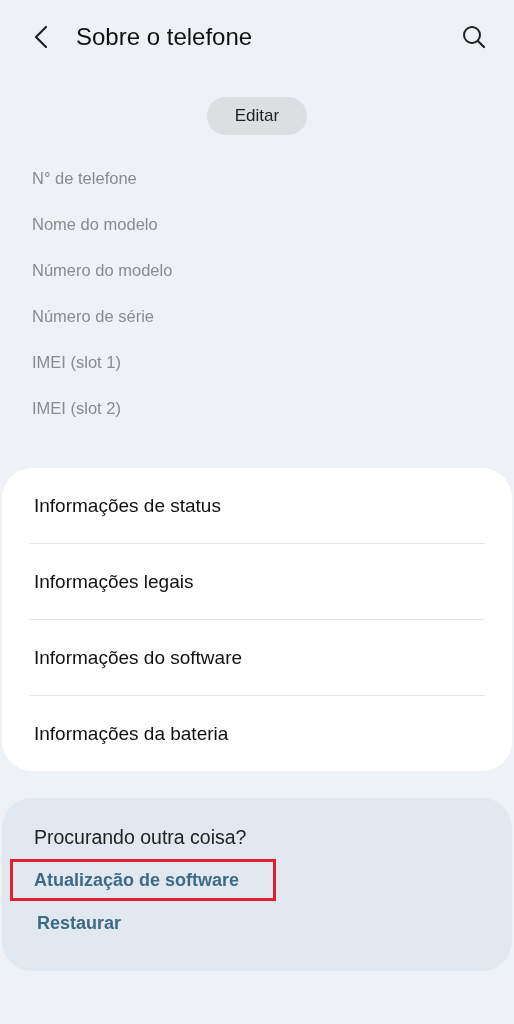  Describe the element at coordinates (257, 116) in the screenshot. I see `edit-button: Editar` at that location.